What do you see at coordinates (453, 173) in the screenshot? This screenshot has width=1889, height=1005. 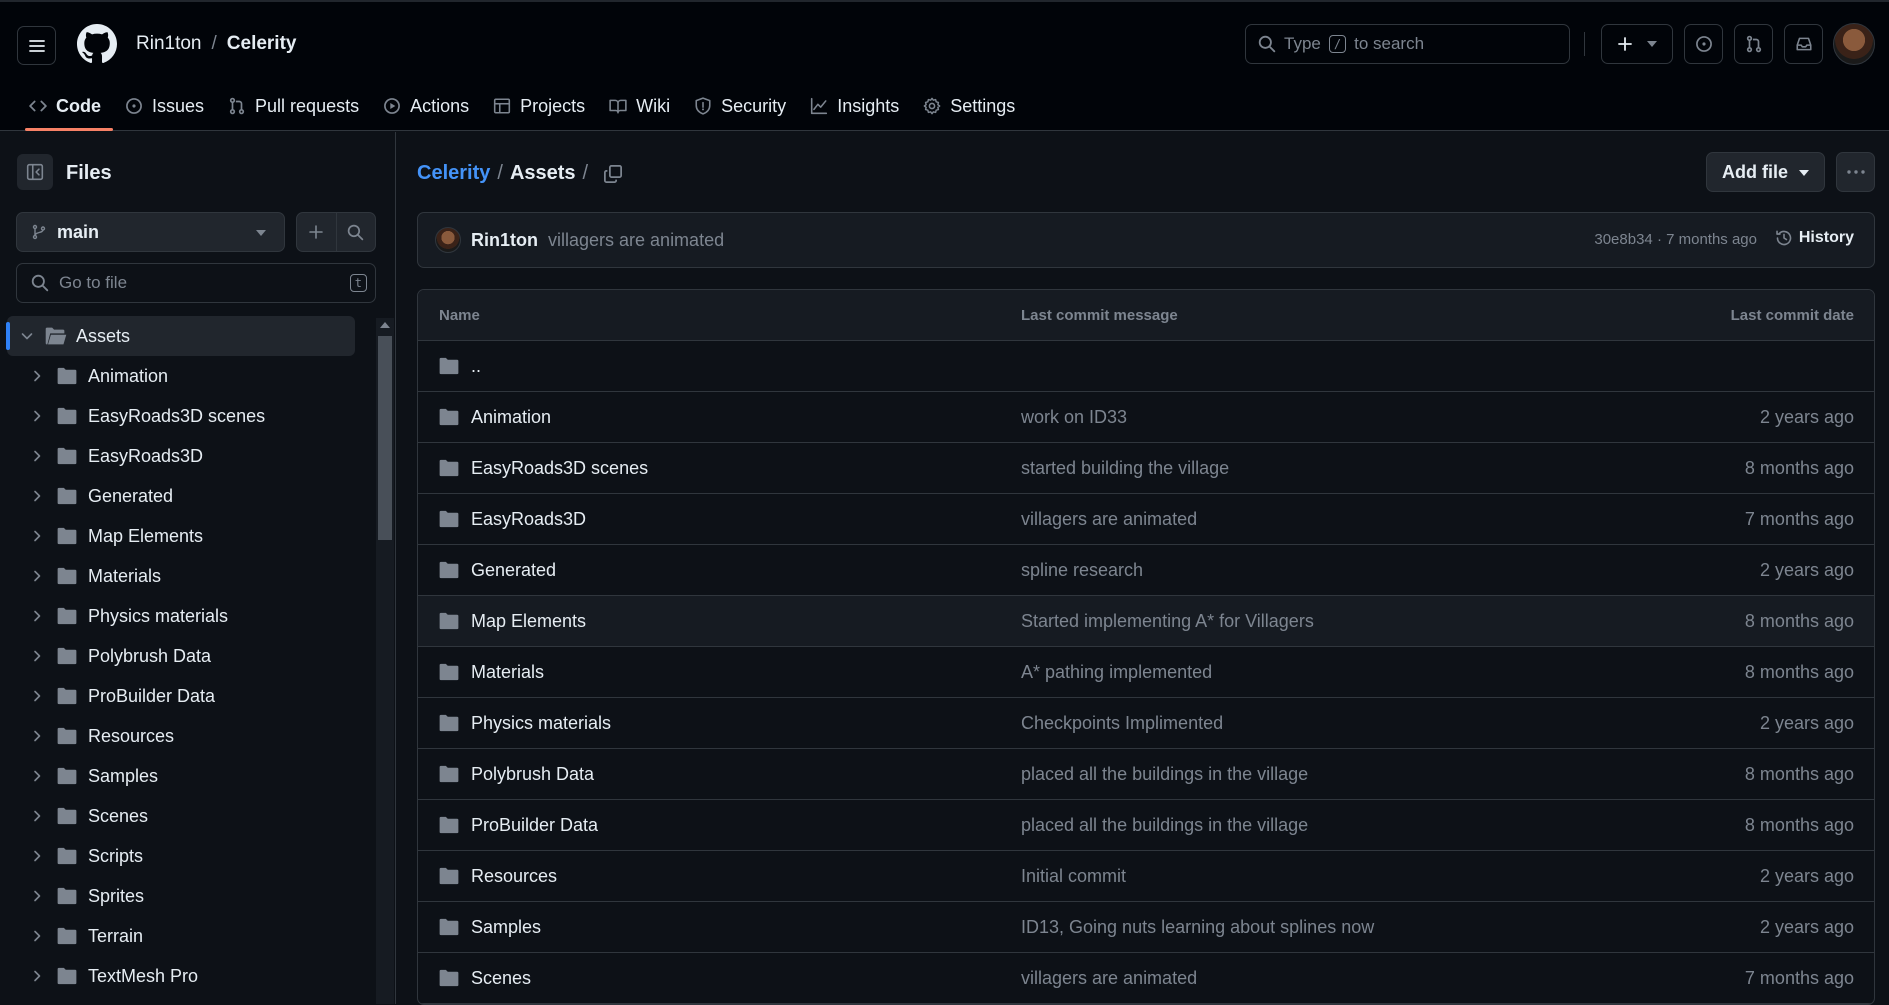 I see `breadcrumb-repo-link: Celerity` at bounding box center [453, 173].